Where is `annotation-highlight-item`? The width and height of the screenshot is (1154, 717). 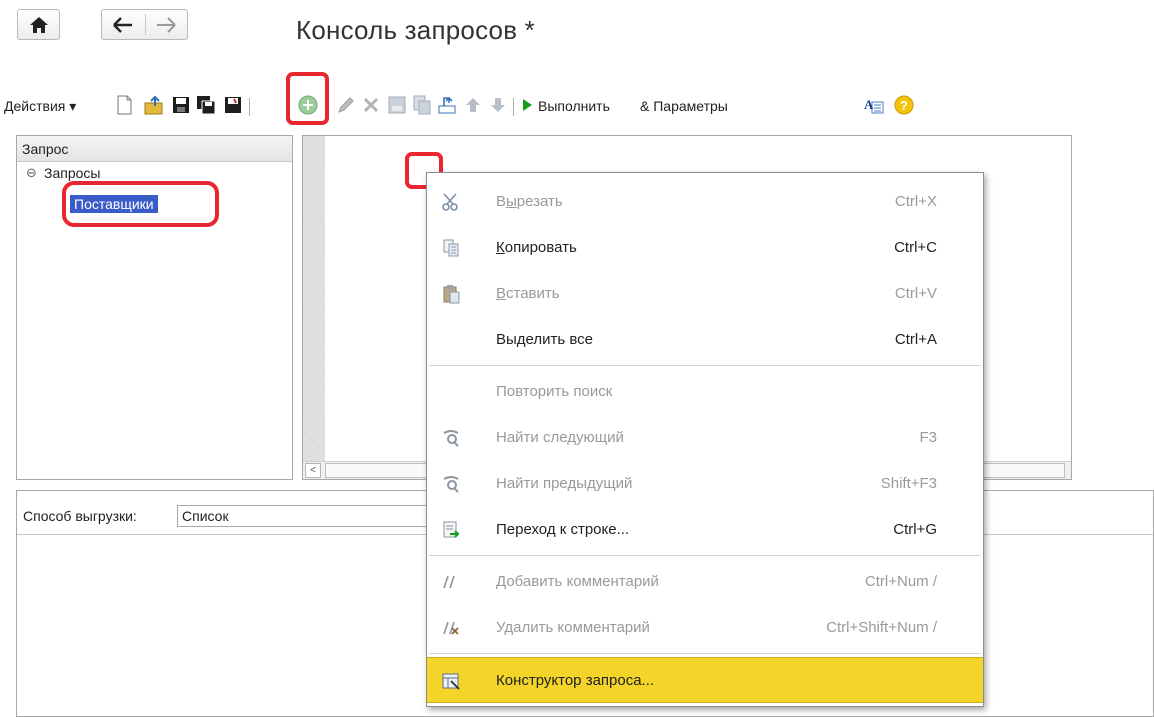
annotation-highlight-item is located at coordinates (140, 204).